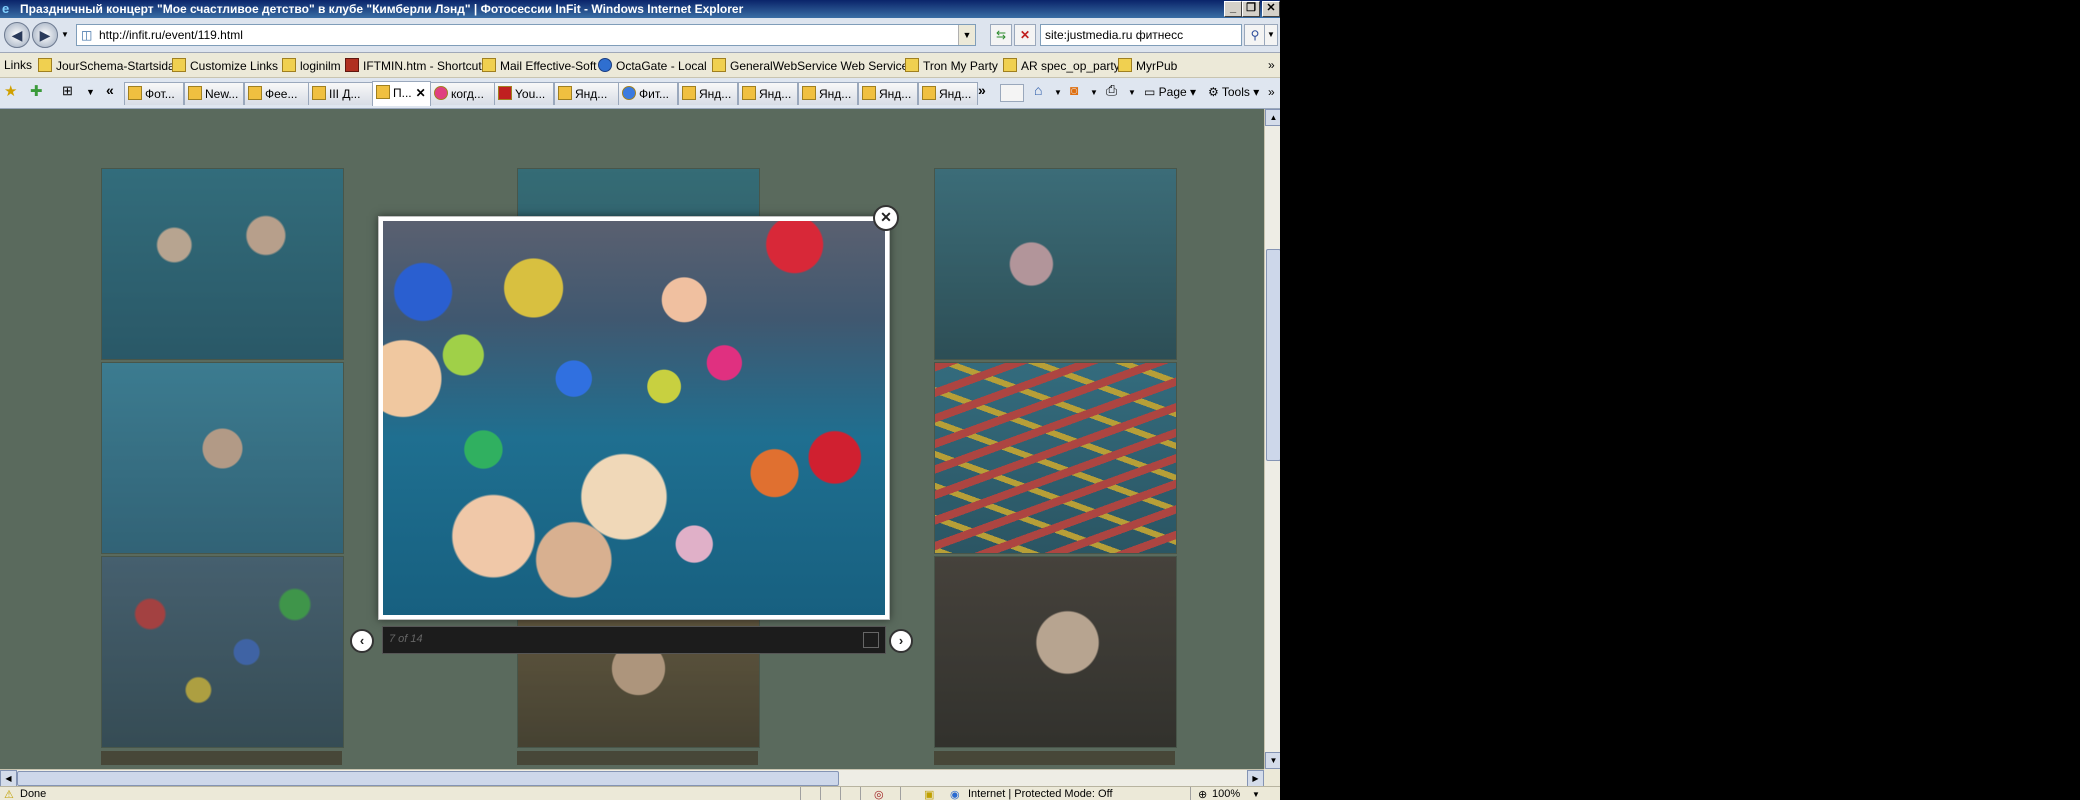 Image resolution: width=2080 pixels, height=800 pixels. Describe the element at coordinates (10, 91) in the screenshot. I see `favorites-star-icon: ★` at that location.